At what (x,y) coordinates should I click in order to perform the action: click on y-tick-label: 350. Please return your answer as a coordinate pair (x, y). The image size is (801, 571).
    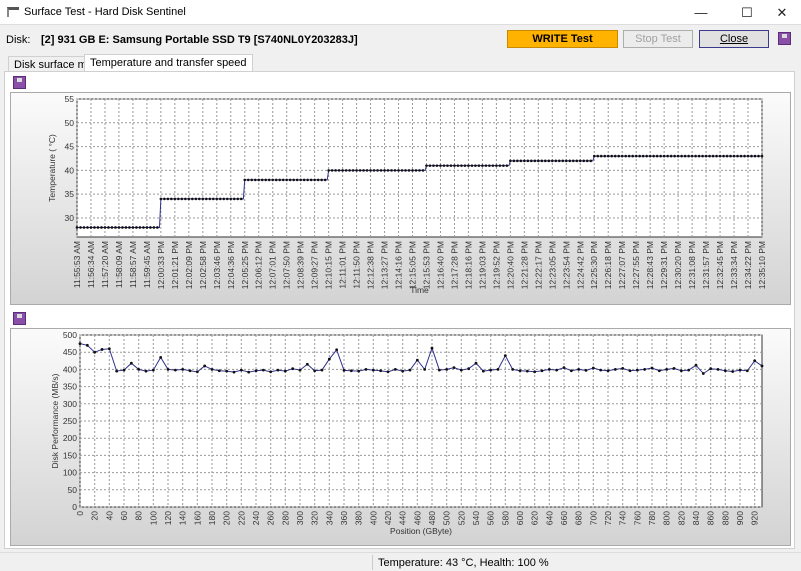
    Looking at the image, I should click on (70, 387).